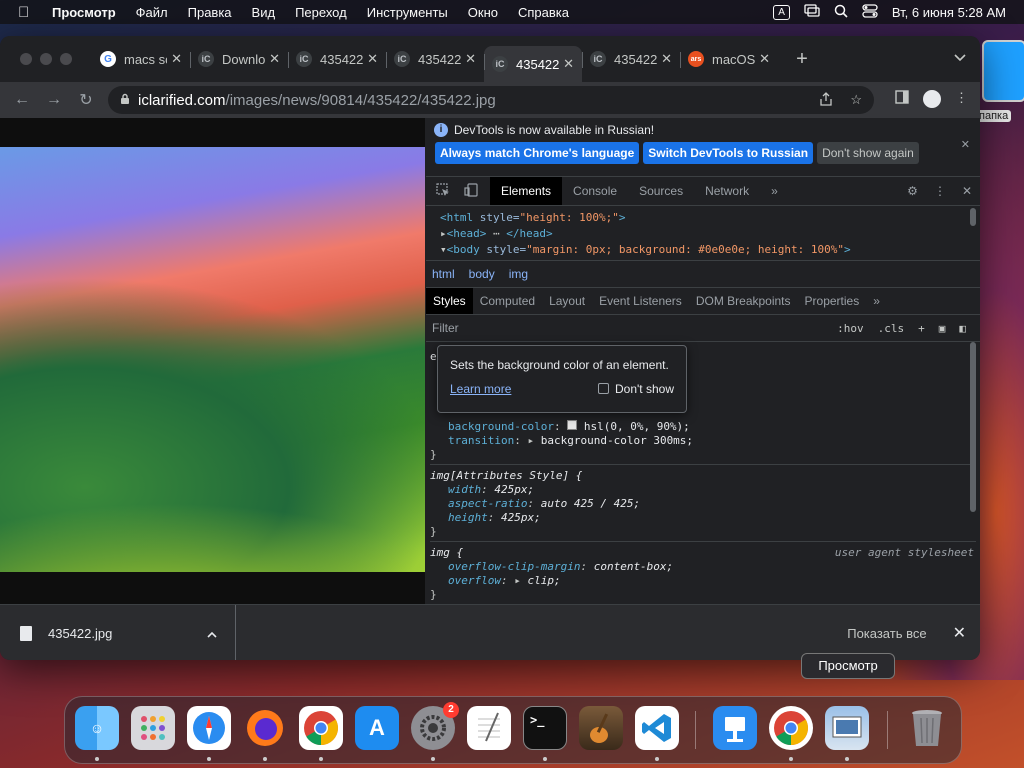  What do you see at coordinates (631, 59) in the screenshot?
I see `tab-6: iC 435422 ✕` at bounding box center [631, 59].